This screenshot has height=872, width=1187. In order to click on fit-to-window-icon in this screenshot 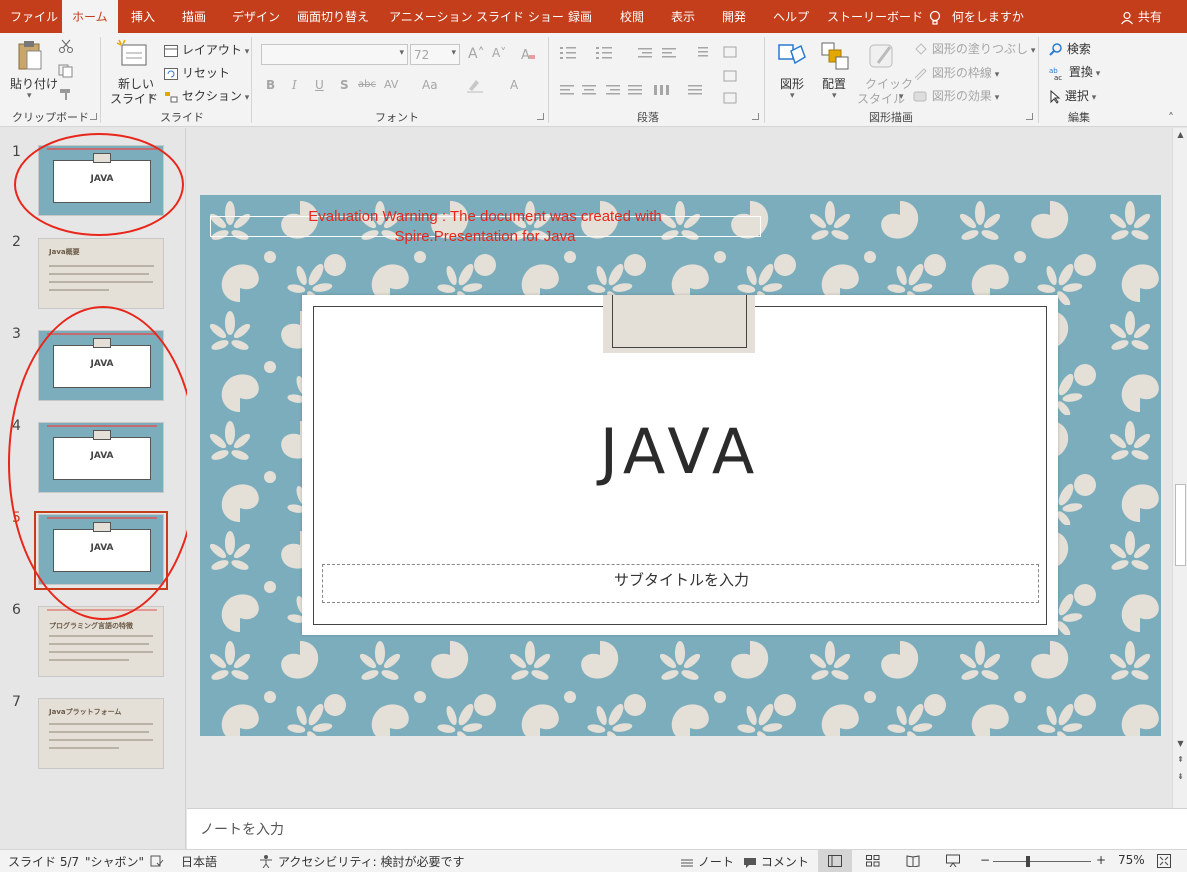, I will do `click(1164, 861)`.